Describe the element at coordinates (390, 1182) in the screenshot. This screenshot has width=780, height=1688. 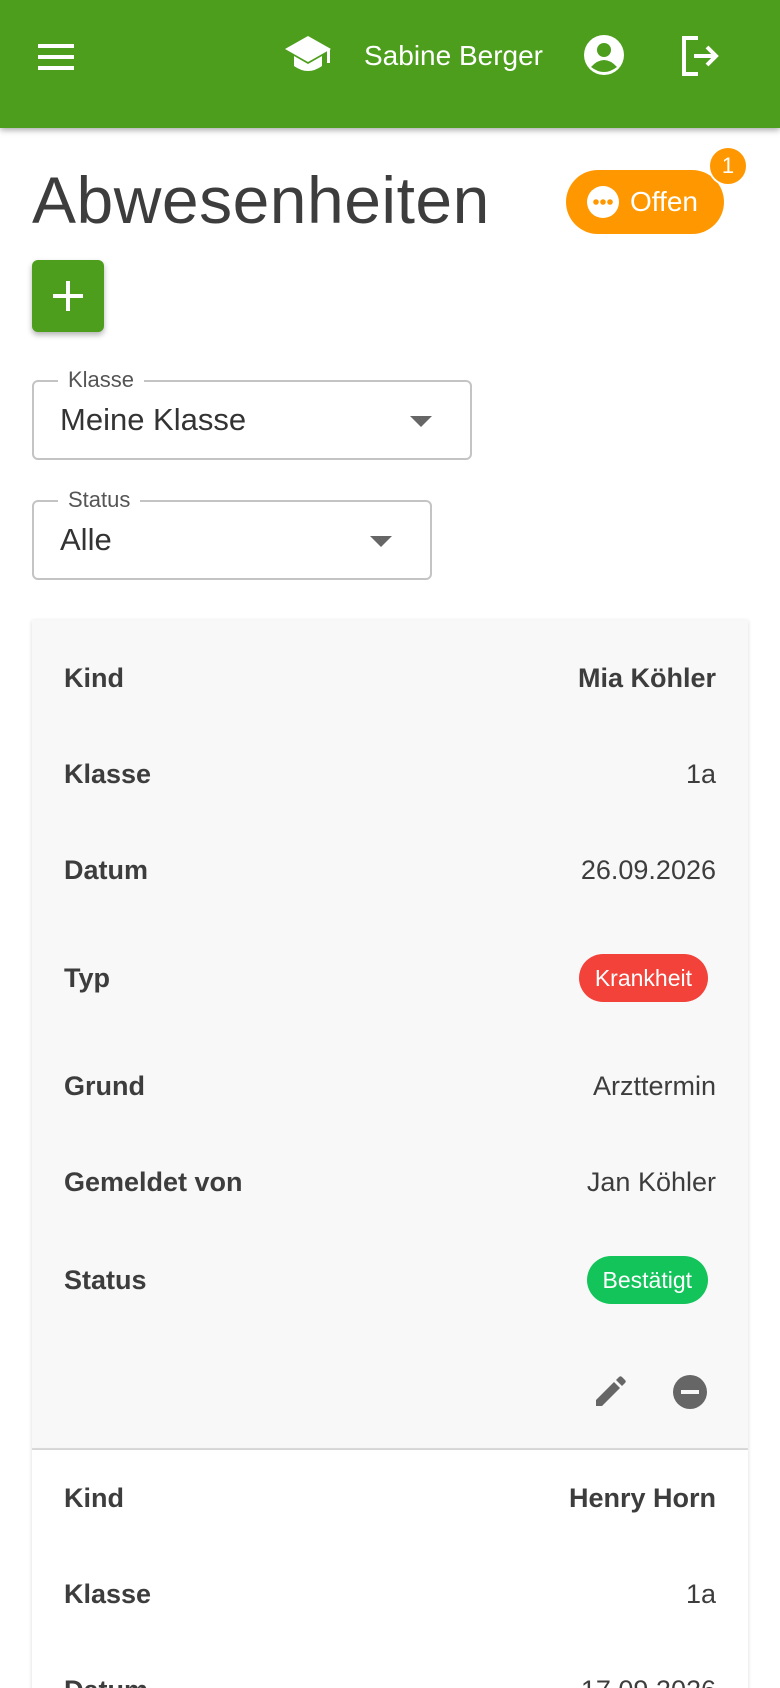
I see `absence-row-gemeldet: Gemeldet von Jan Köhler` at that location.